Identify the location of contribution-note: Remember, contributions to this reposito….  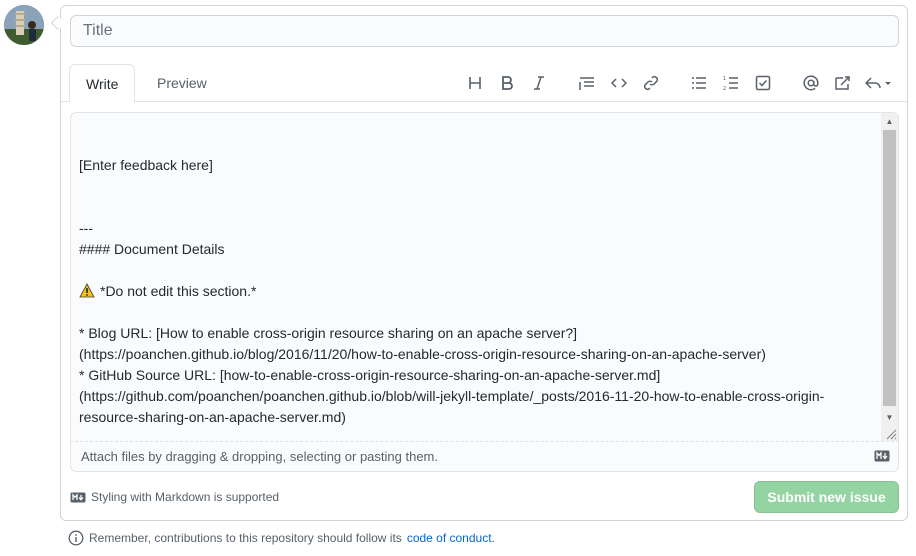
(281, 538).